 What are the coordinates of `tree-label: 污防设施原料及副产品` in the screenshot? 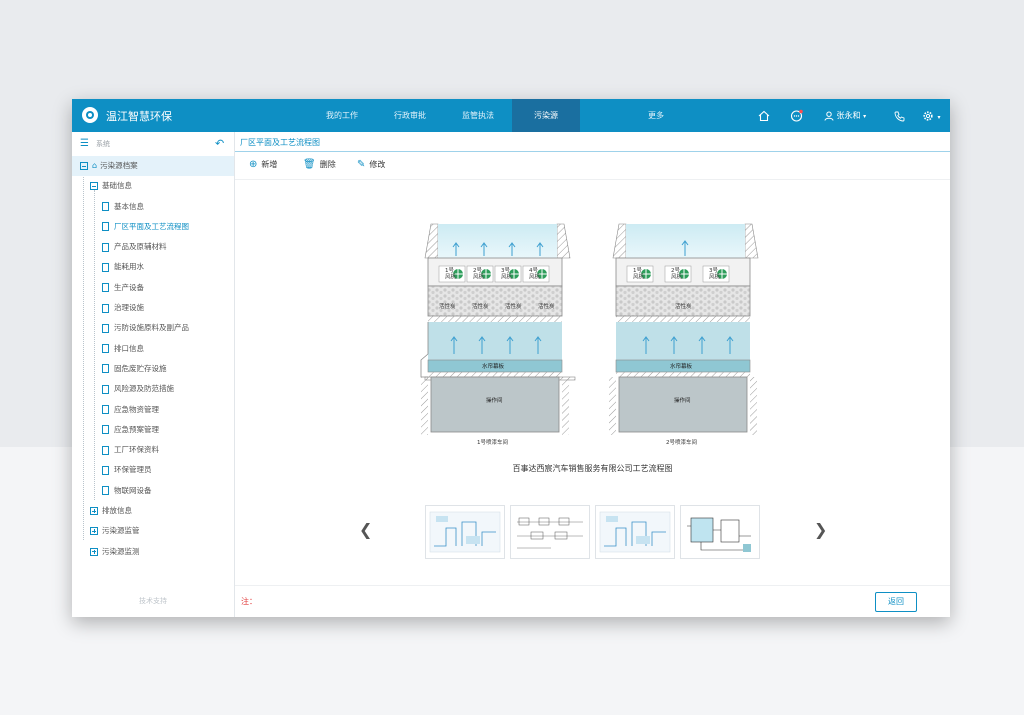 It's located at (151, 328).